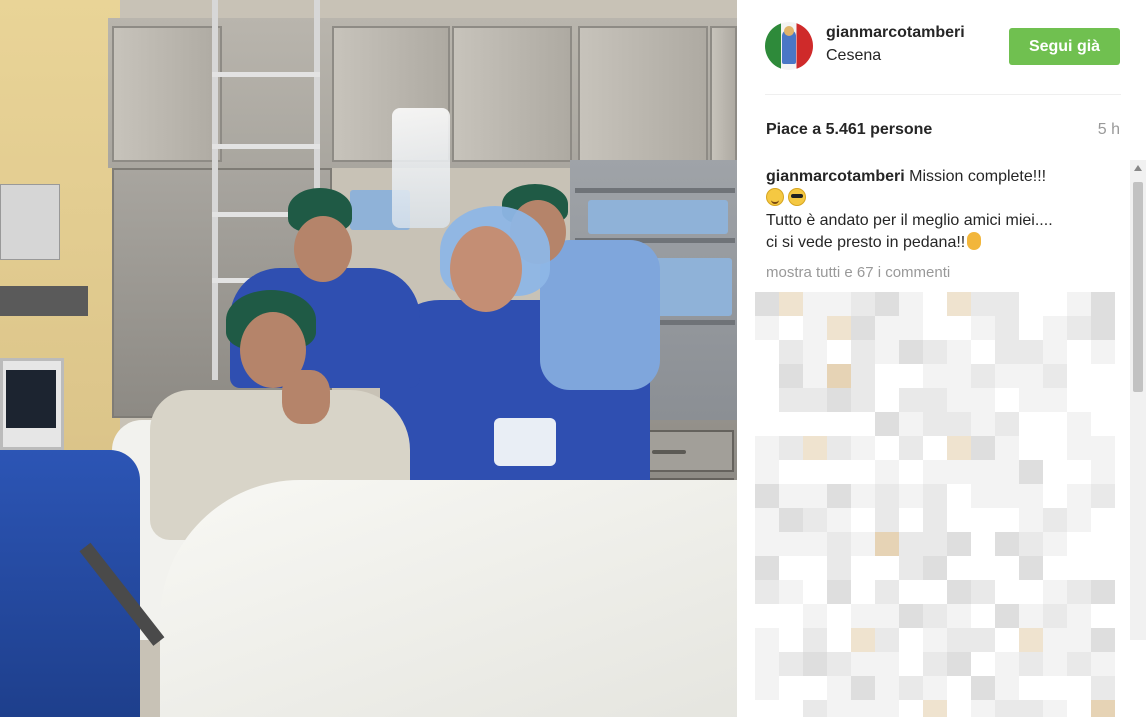 This screenshot has height=717, width=1146. What do you see at coordinates (895, 33) in the screenshot?
I see `username-link: gianmarcotamberi` at bounding box center [895, 33].